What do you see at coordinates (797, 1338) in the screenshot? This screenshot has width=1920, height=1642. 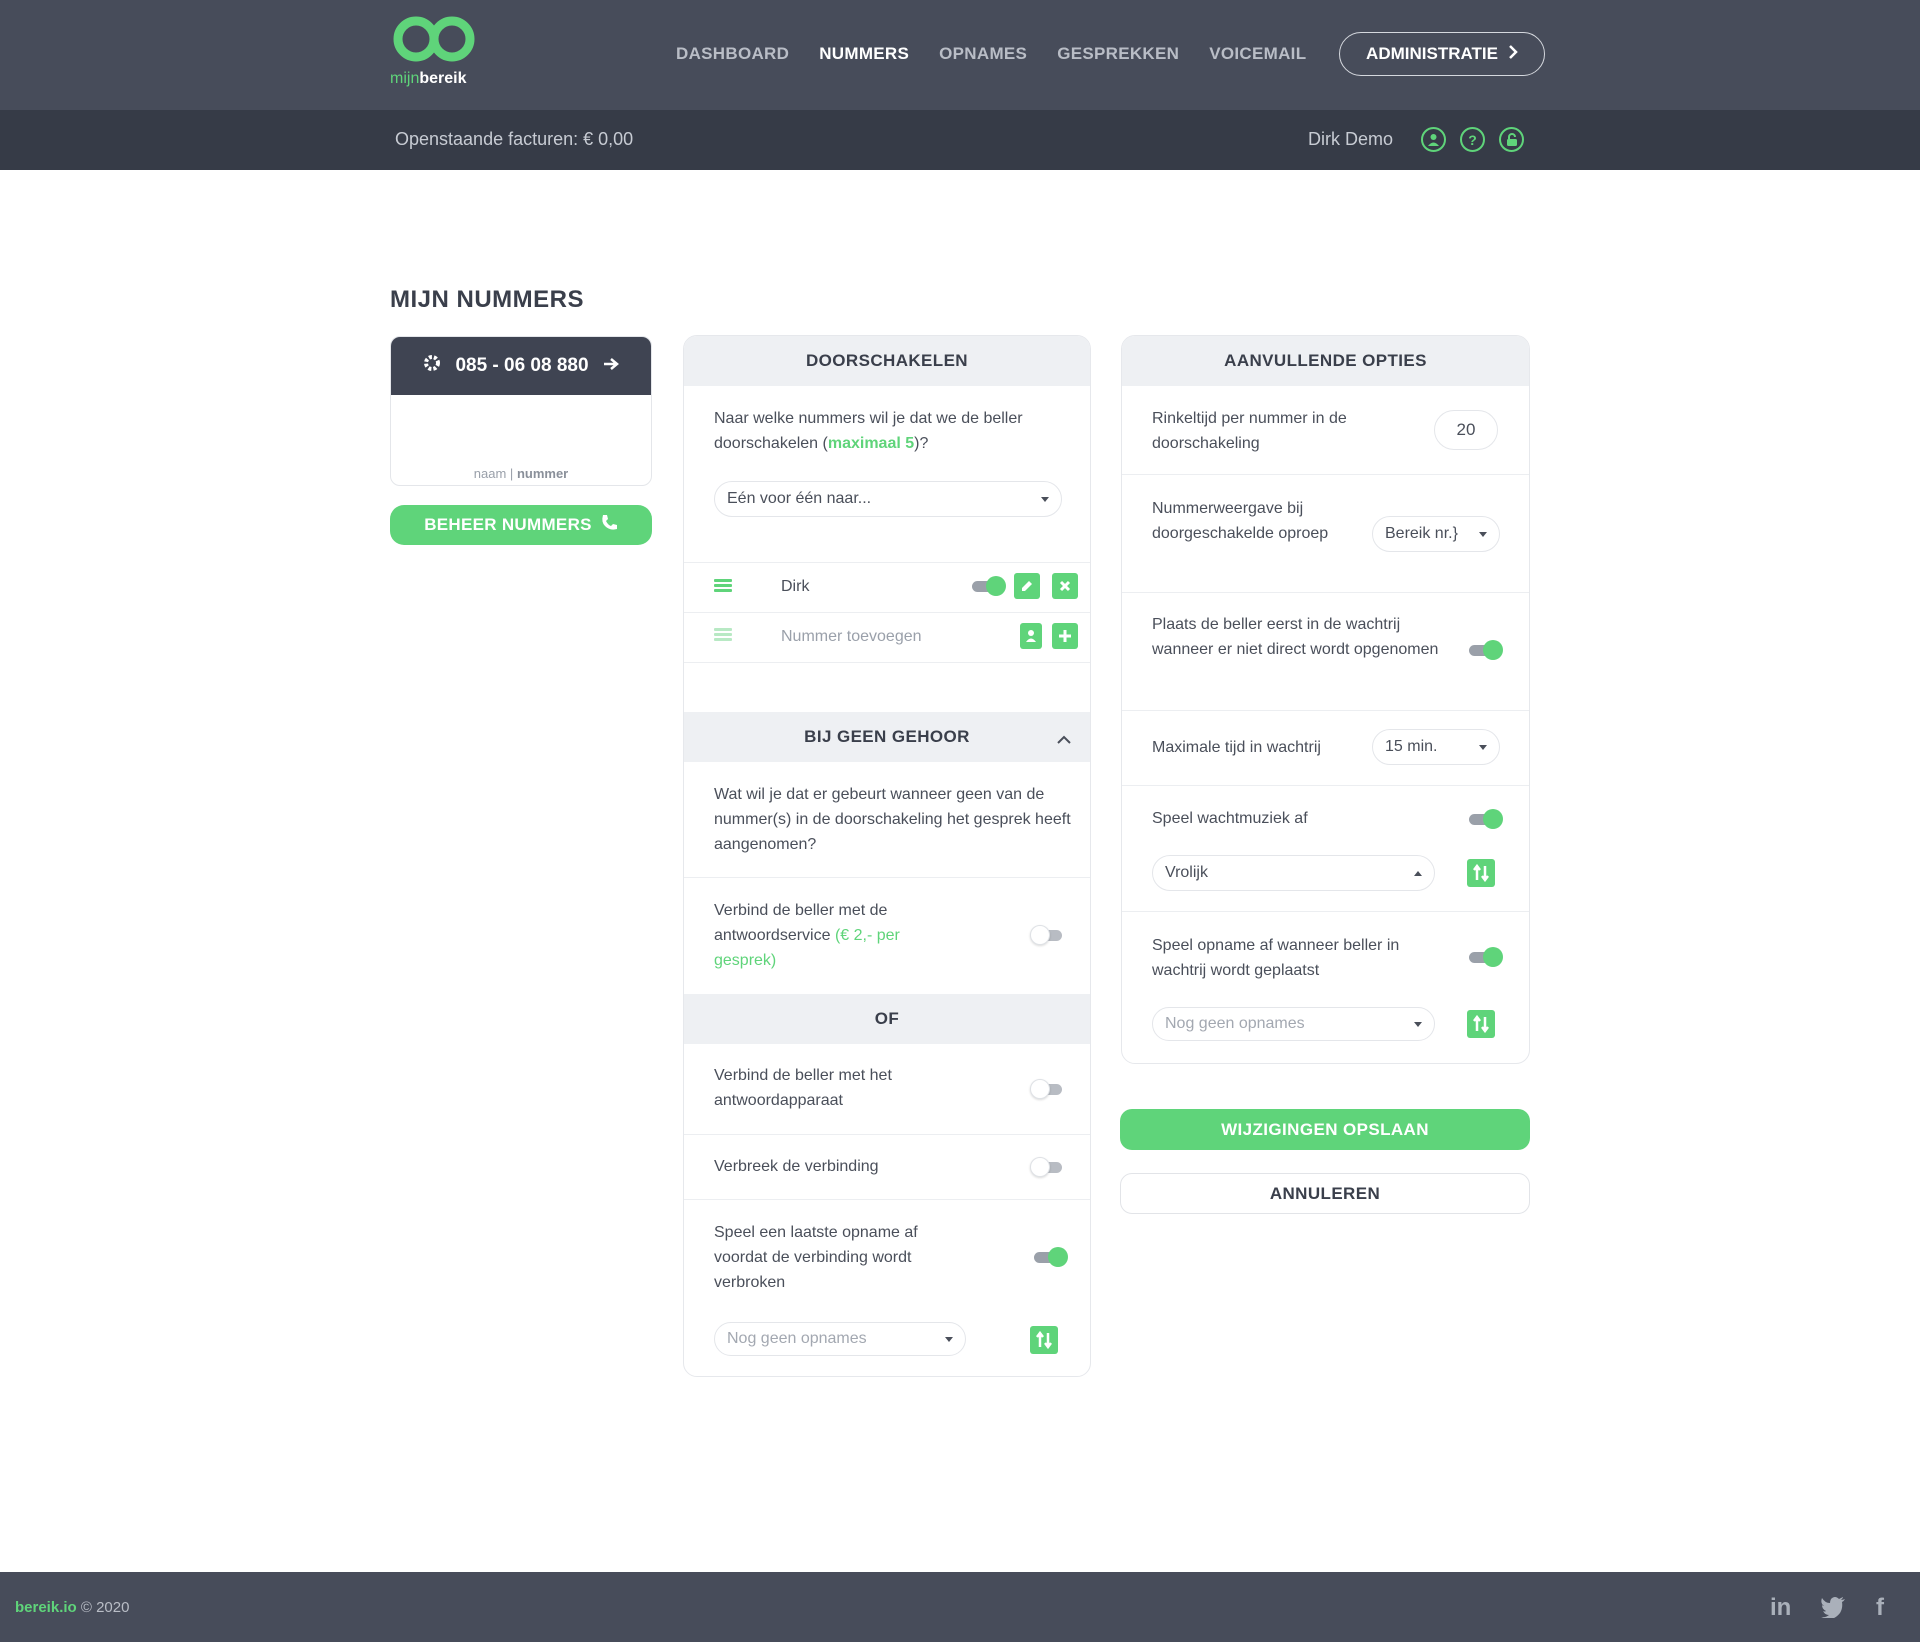 I see `last-recording-value: Nog geen opnames` at bounding box center [797, 1338].